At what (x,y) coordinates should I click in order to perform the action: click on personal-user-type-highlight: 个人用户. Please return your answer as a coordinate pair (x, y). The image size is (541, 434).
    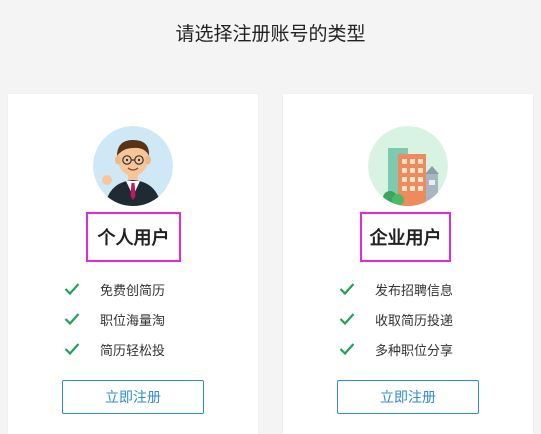
    Looking at the image, I should click on (133, 237).